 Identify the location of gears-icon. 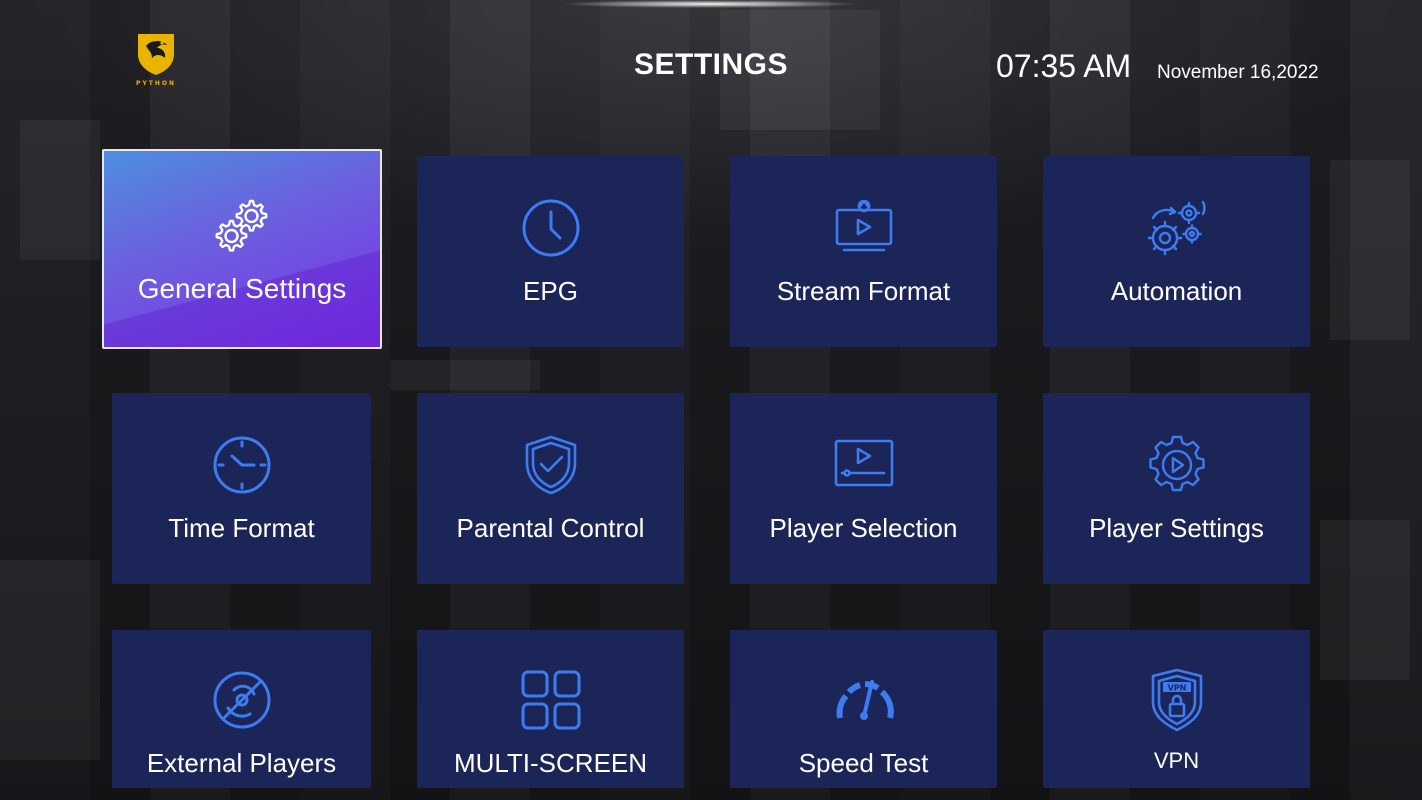
(1177, 228).